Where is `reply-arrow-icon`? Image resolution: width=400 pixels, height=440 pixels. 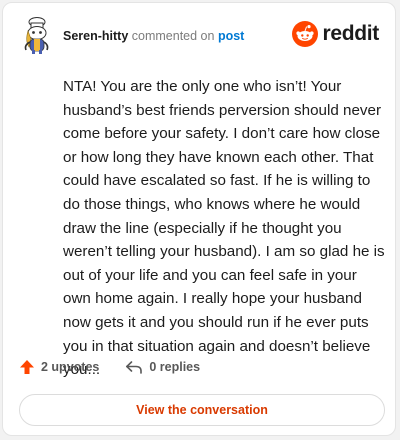
reply-arrow-icon is located at coordinates (134, 367).